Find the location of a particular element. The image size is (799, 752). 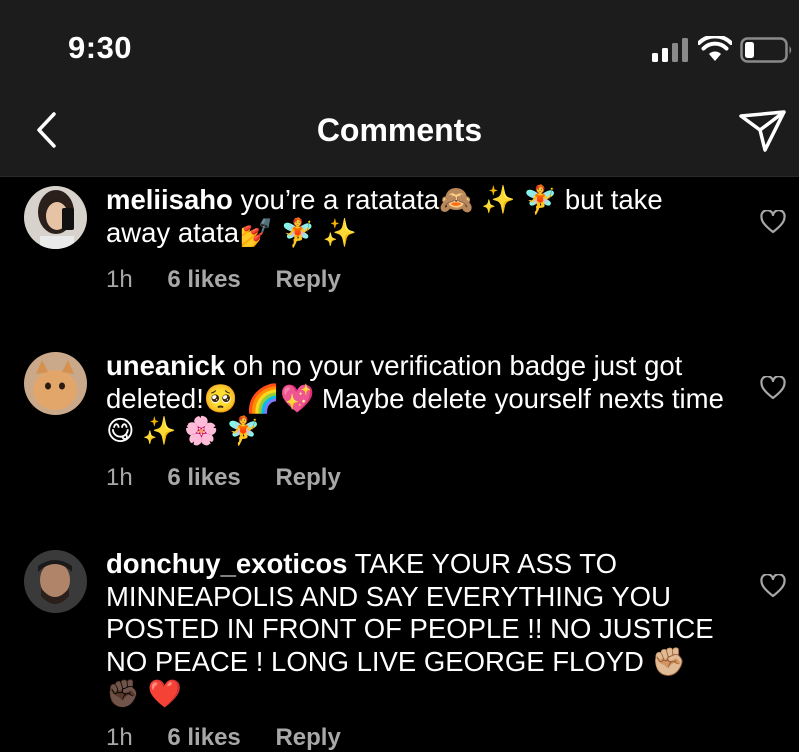

direct-message-icon is located at coordinates (763, 131).